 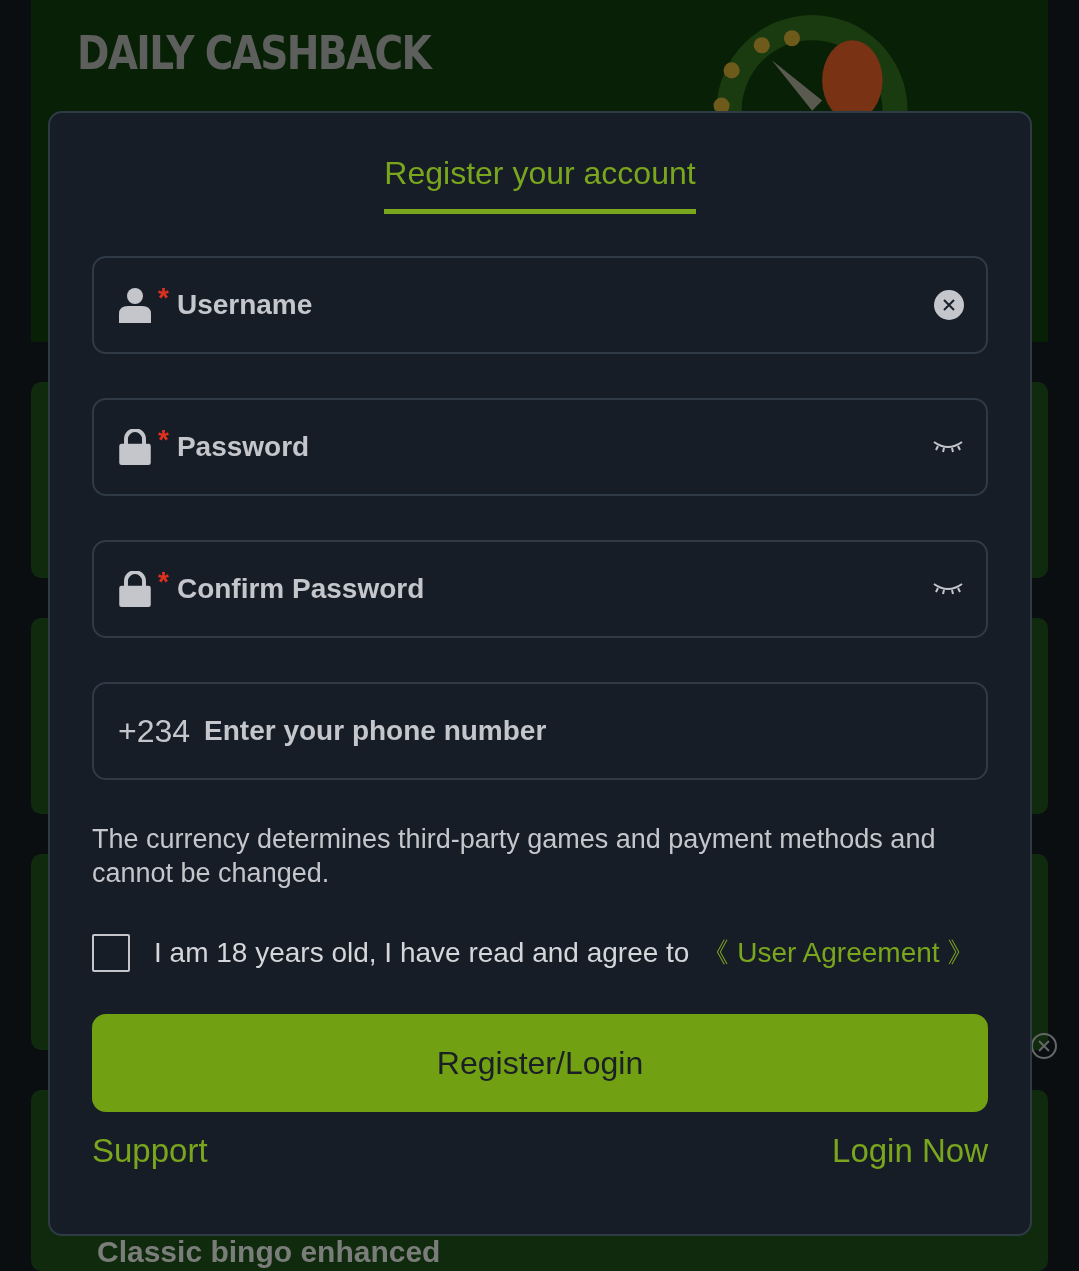 I want to click on tab: Register your account, so click(x=540, y=183).